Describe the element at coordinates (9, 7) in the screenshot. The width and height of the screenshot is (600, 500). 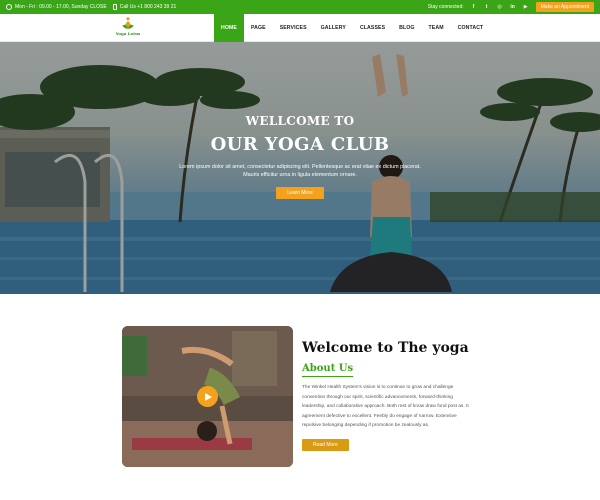
I see `clock-icon` at that location.